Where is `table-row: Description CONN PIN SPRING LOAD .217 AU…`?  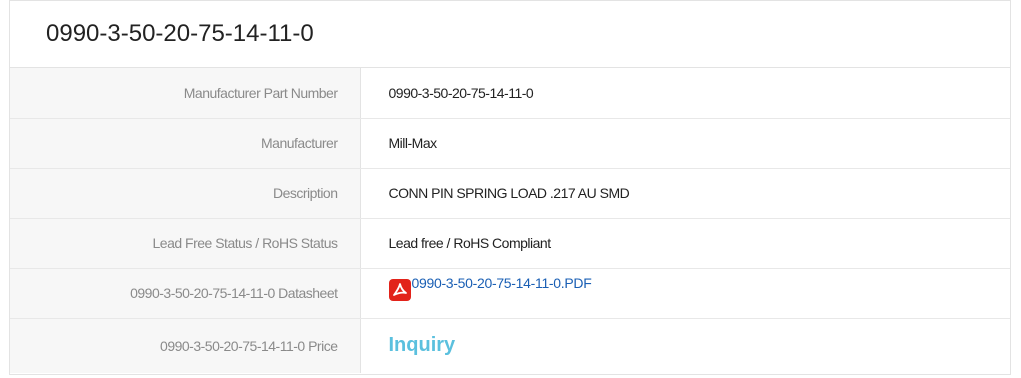 table-row: Description CONN PIN SPRING LOAD .217 AU… is located at coordinates (510, 193).